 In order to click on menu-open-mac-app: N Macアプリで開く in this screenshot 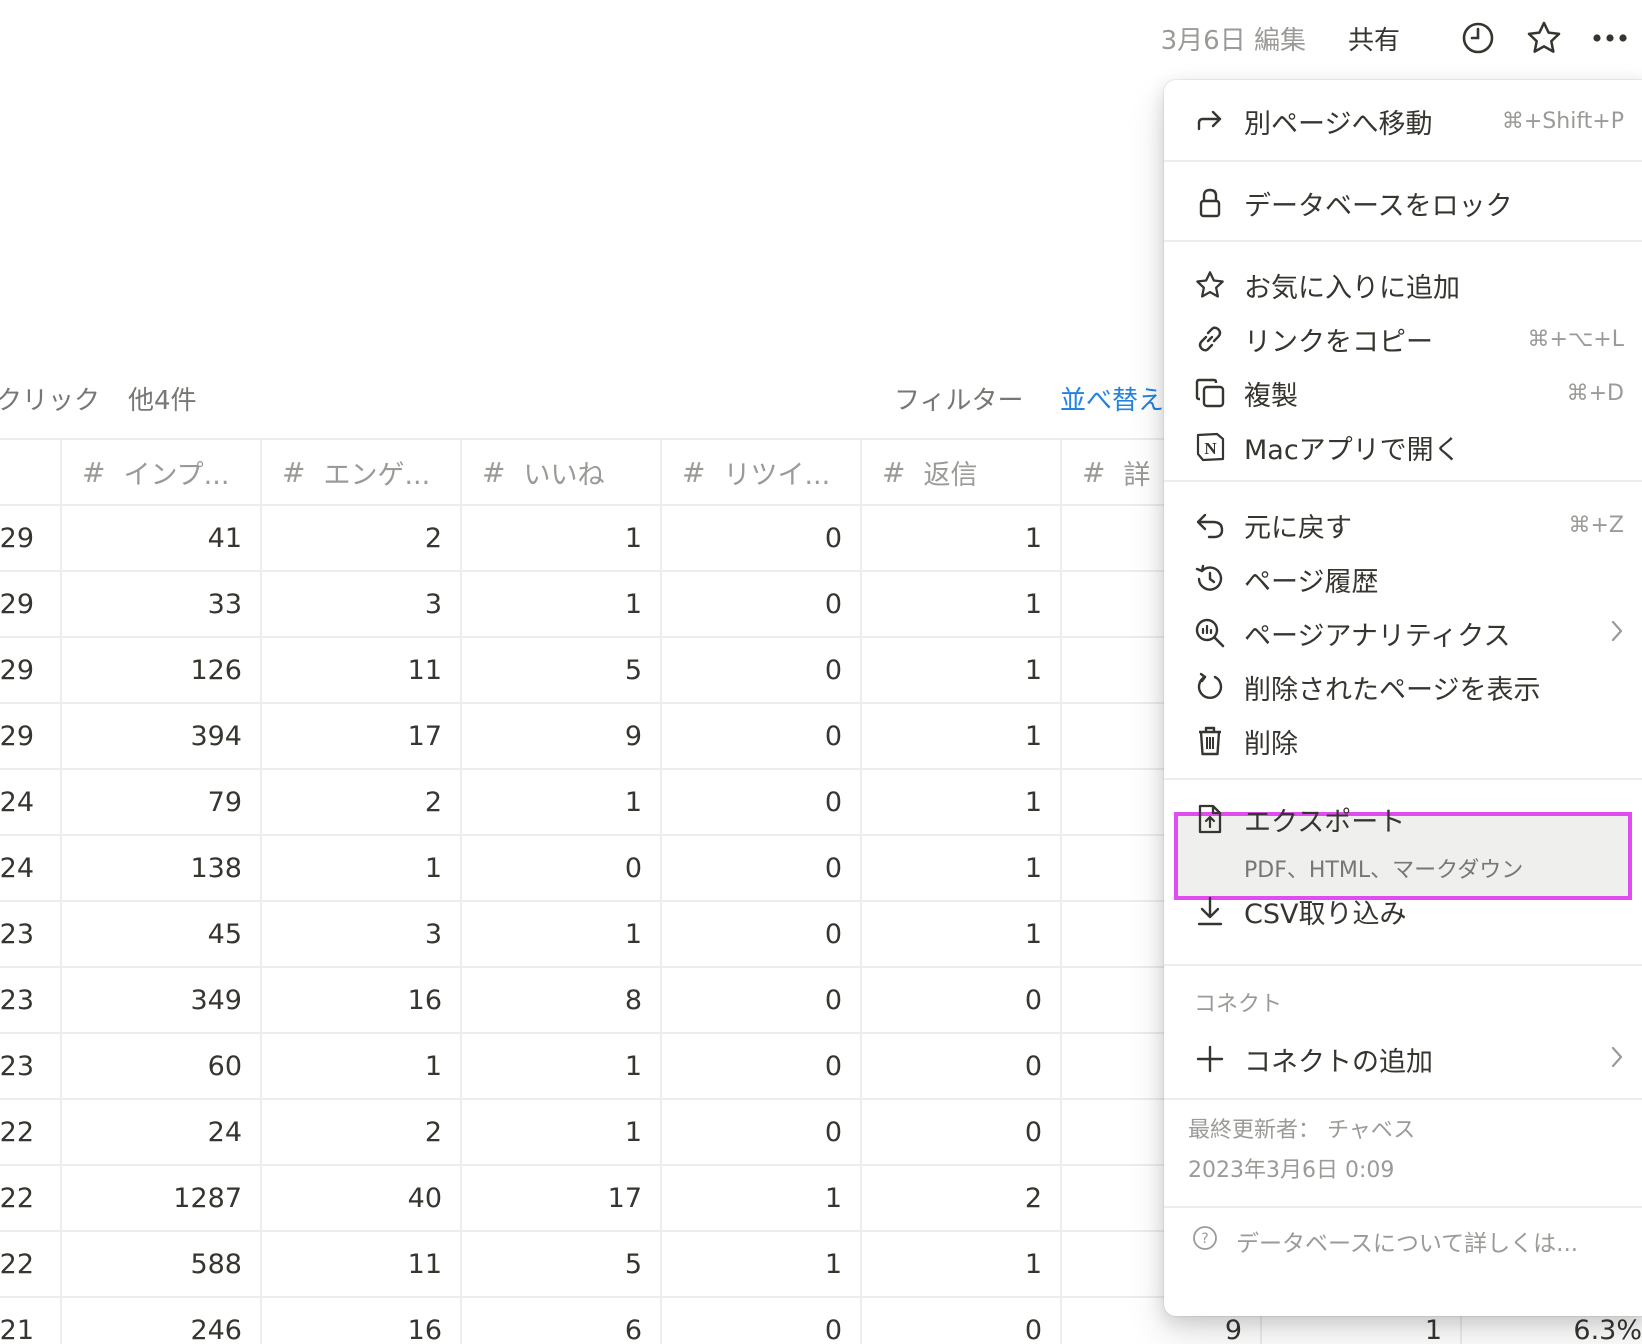, I will do `click(1403, 447)`.